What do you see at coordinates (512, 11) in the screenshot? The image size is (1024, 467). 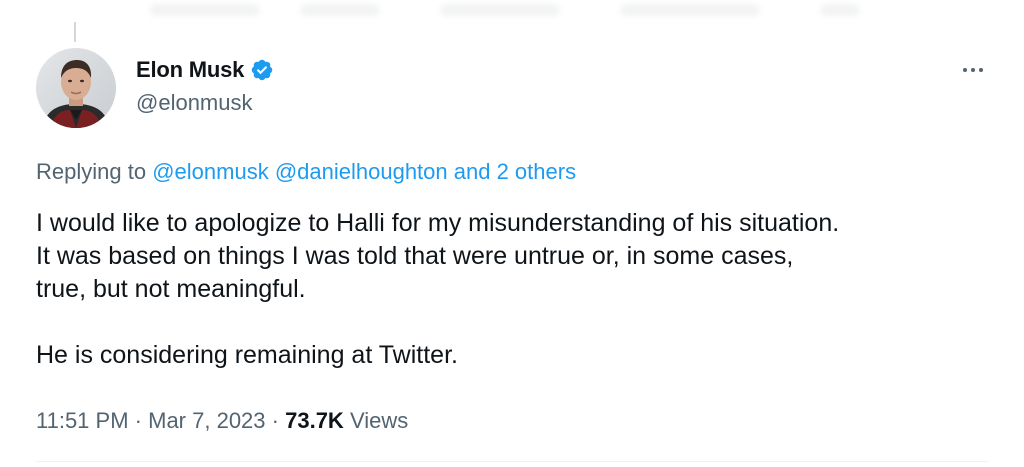 I see `top-nav-blur` at bounding box center [512, 11].